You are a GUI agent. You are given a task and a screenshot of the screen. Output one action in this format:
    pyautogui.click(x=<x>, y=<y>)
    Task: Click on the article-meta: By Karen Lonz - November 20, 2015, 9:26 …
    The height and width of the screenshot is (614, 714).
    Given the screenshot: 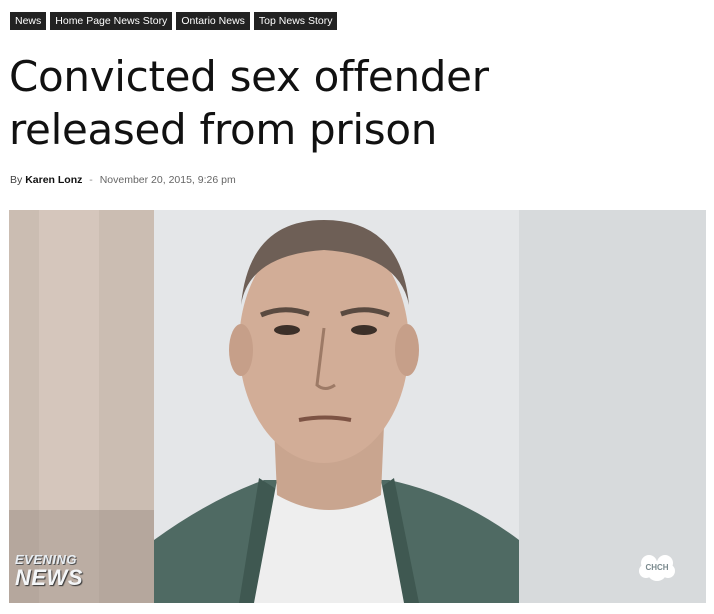 What is the action you would take?
    pyautogui.click(x=123, y=180)
    